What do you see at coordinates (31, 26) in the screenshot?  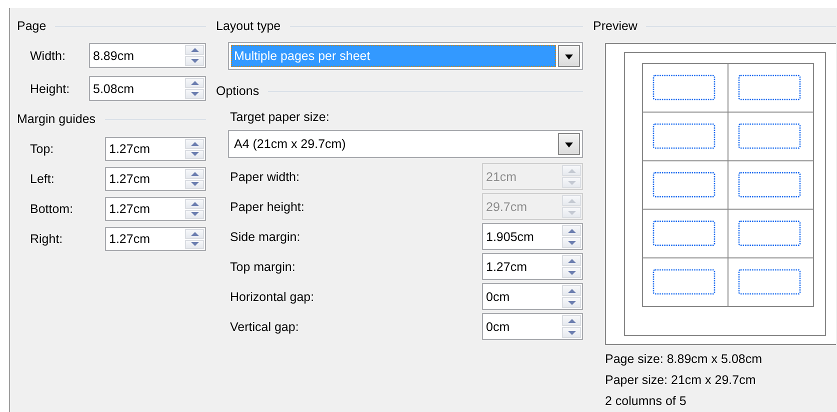 I see `section-heading: Page` at bounding box center [31, 26].